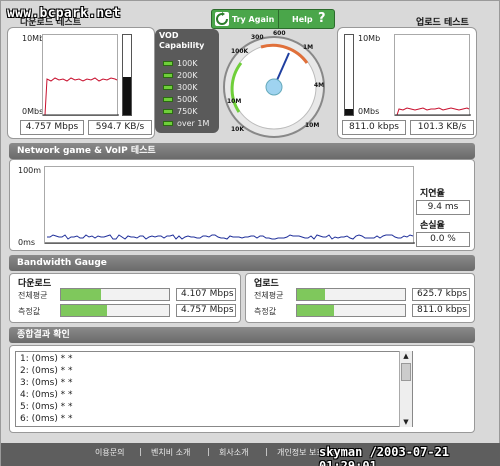  I want to click on latency-value: 9.4 ms, so click(443, 207).